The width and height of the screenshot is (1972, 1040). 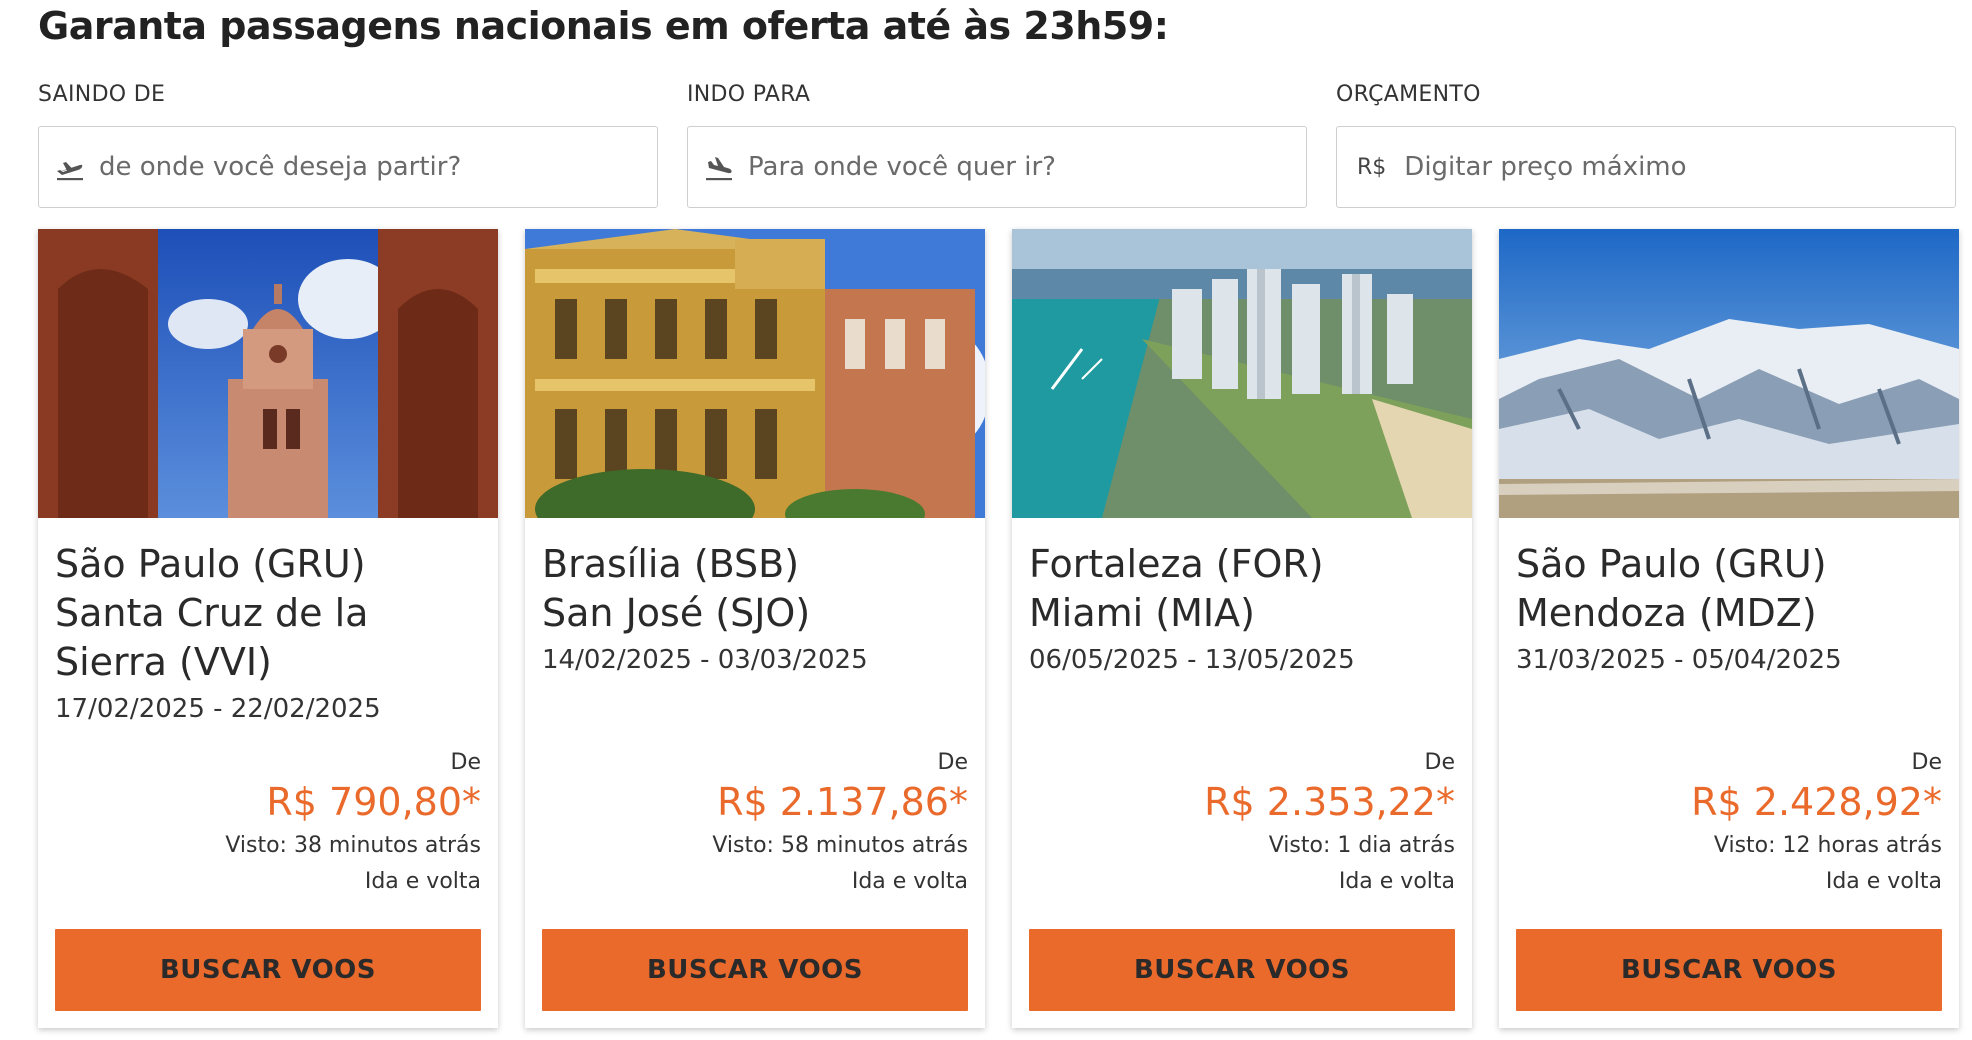 I want to click on route-title: São Paulo (GRU) Mendoza (MDZ), so click(x=1729, y=578).